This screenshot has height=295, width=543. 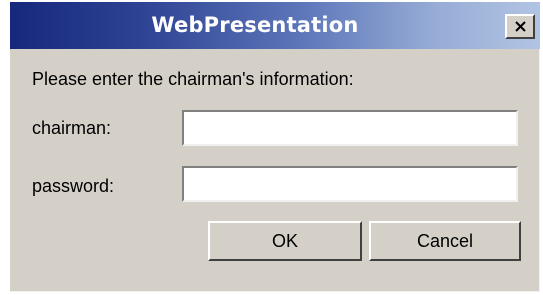 I want to click on cancel-button: Cancel, so click(x=445, y=241).